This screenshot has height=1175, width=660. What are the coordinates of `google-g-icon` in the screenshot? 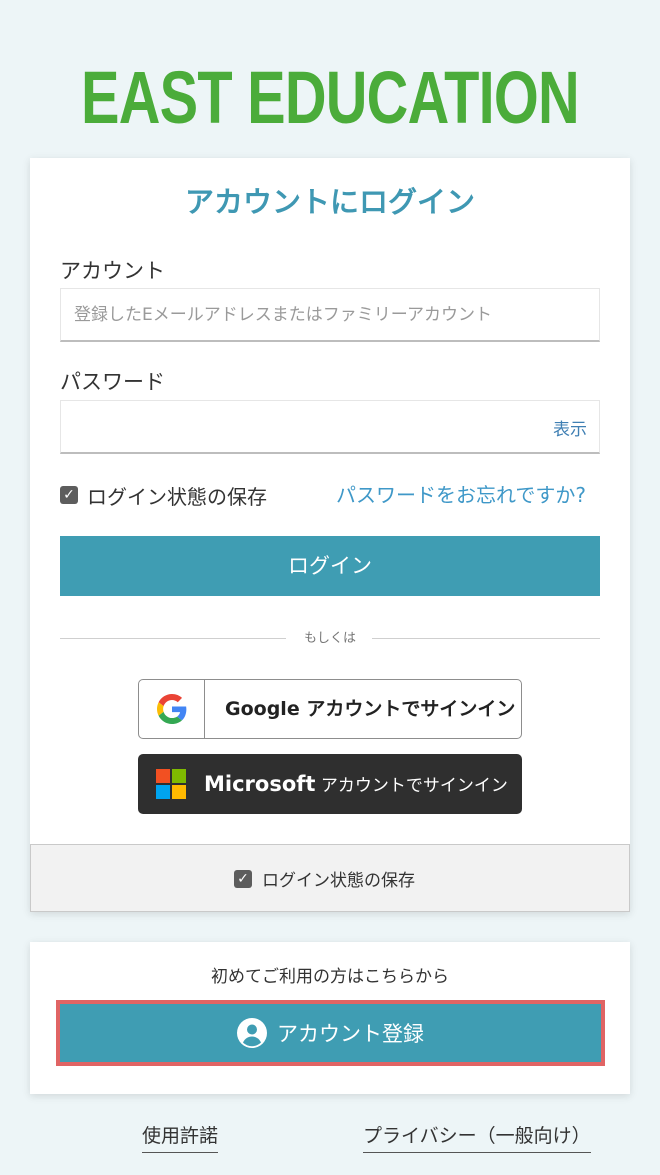 It's located at (172, 709).